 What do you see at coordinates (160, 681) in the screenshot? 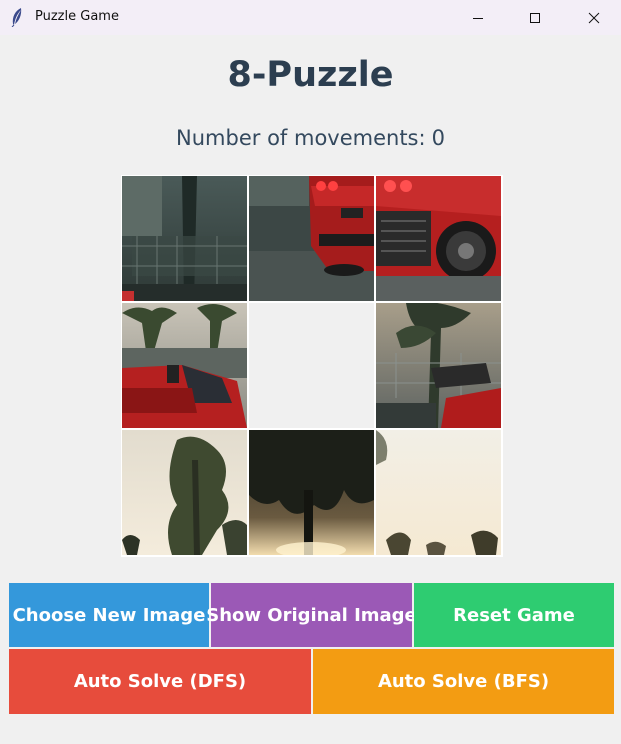
I see `auto-solve-dfs-button: Auto Solve (DFS)` at bounding box center [160, 681].